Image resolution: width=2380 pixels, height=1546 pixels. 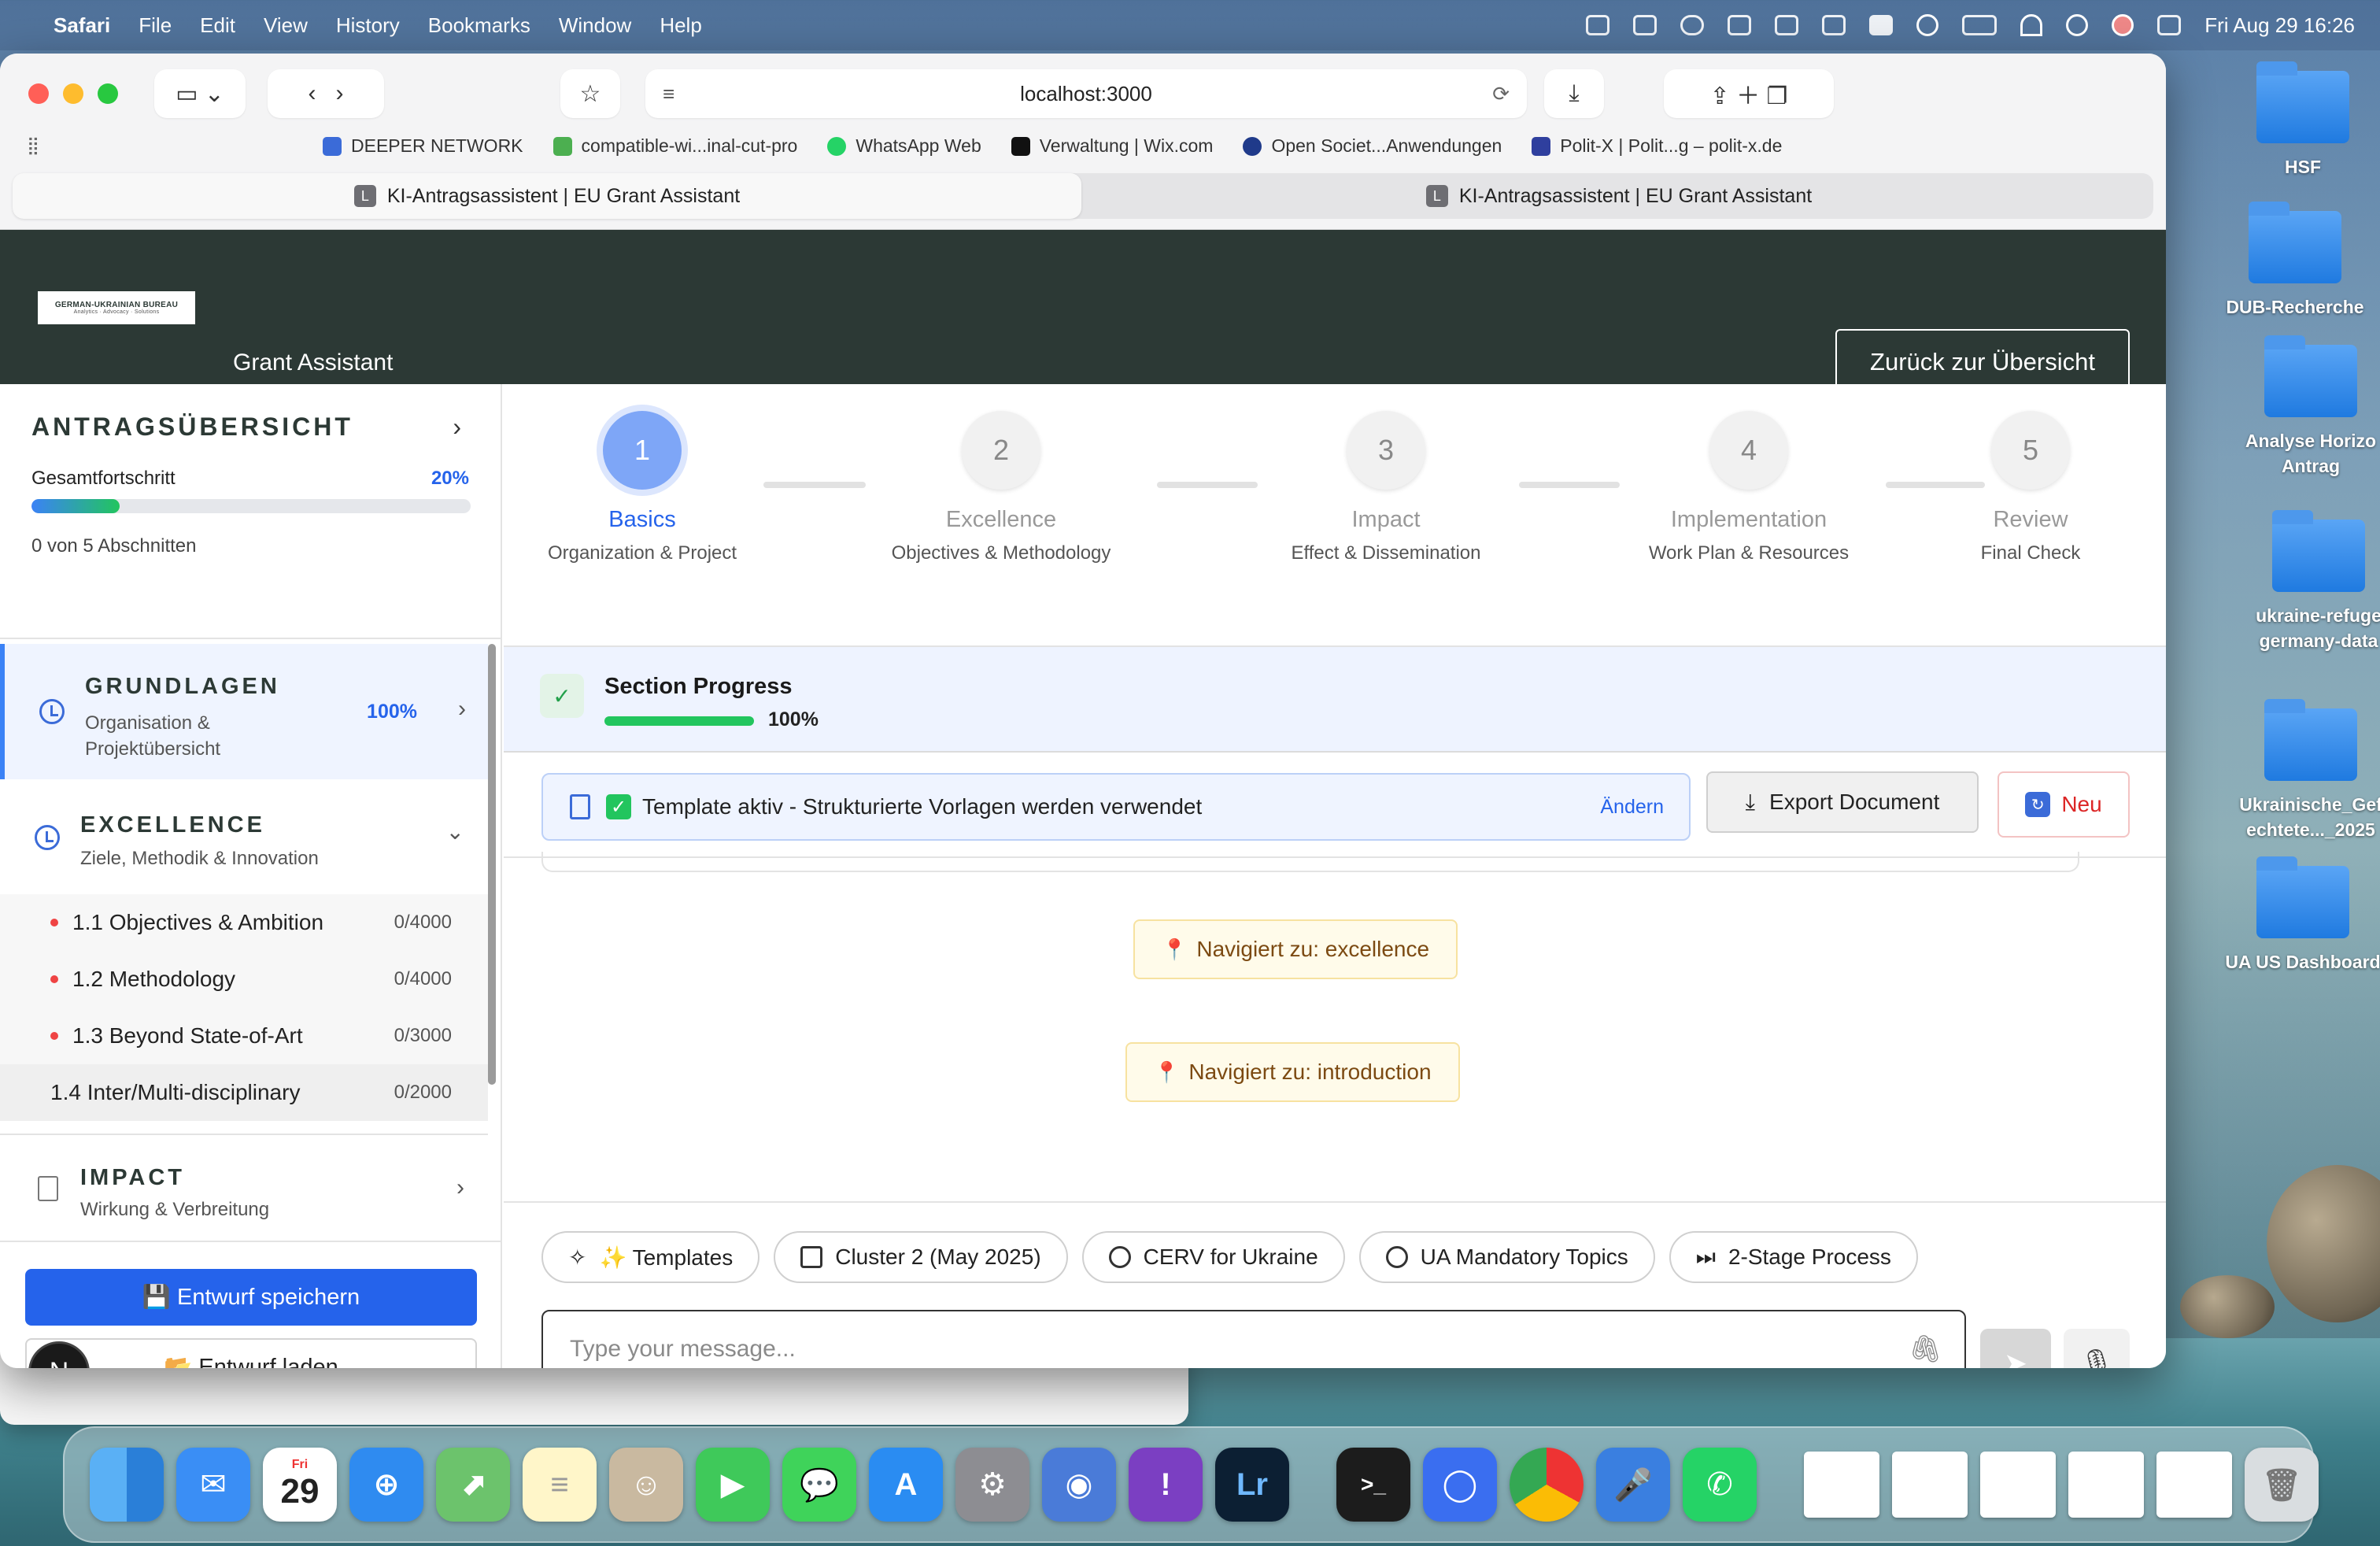 I want to click on subsection-item: 1.4 Inter/Multi-disciplinary 0/2000, so click(x=244, y=1092).